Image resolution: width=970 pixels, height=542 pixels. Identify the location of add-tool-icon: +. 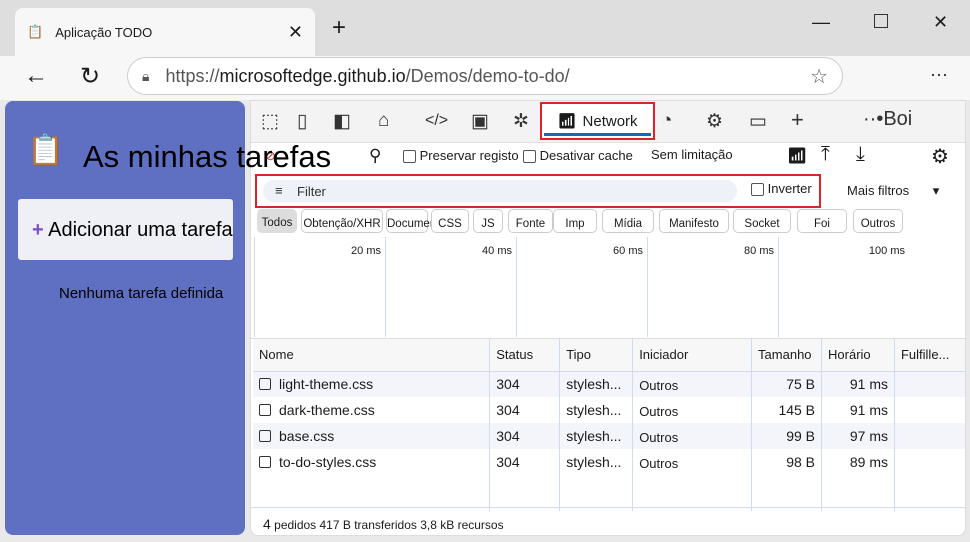
(797, 120).